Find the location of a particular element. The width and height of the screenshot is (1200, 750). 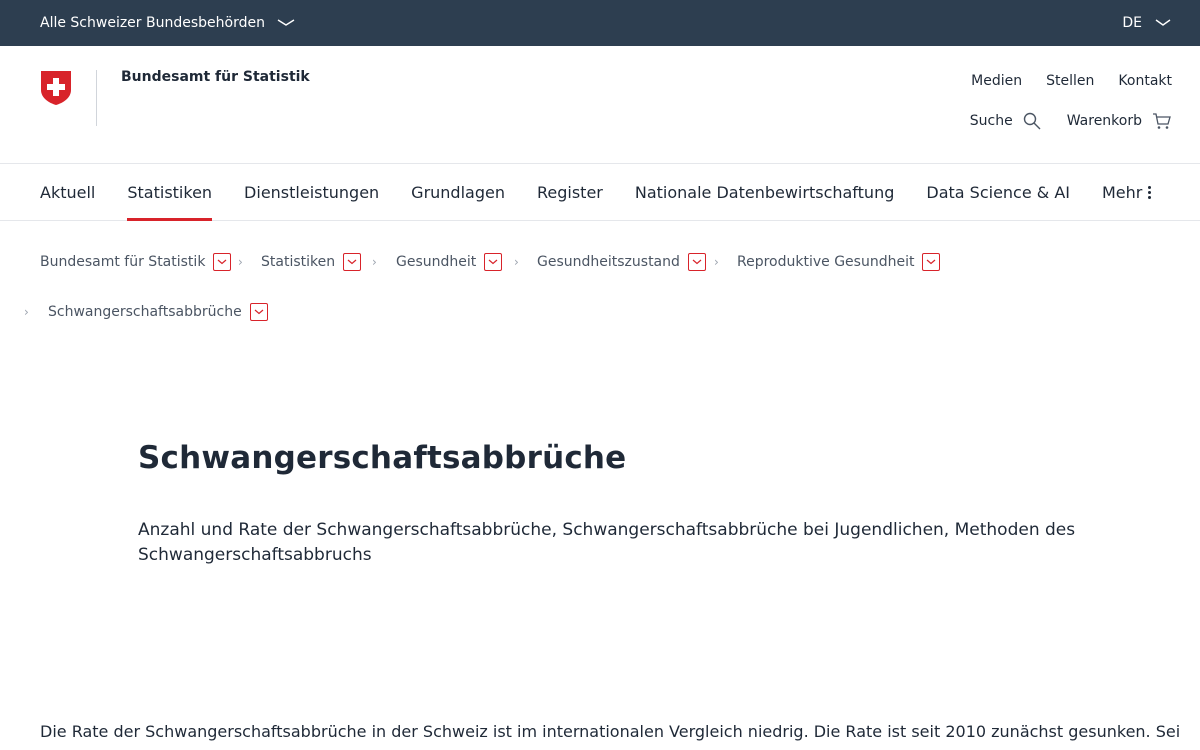

nav-label: Register is located at coordinates (569, 192).